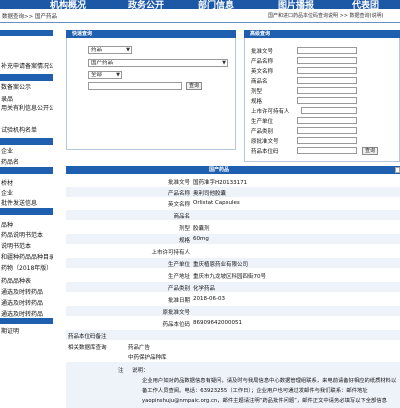 This screenshot has height=408, width=400. What do you see at coordinates (184, 241) in the screenshot?
I see `row-label: 规格` at bounding box center [184, 241].